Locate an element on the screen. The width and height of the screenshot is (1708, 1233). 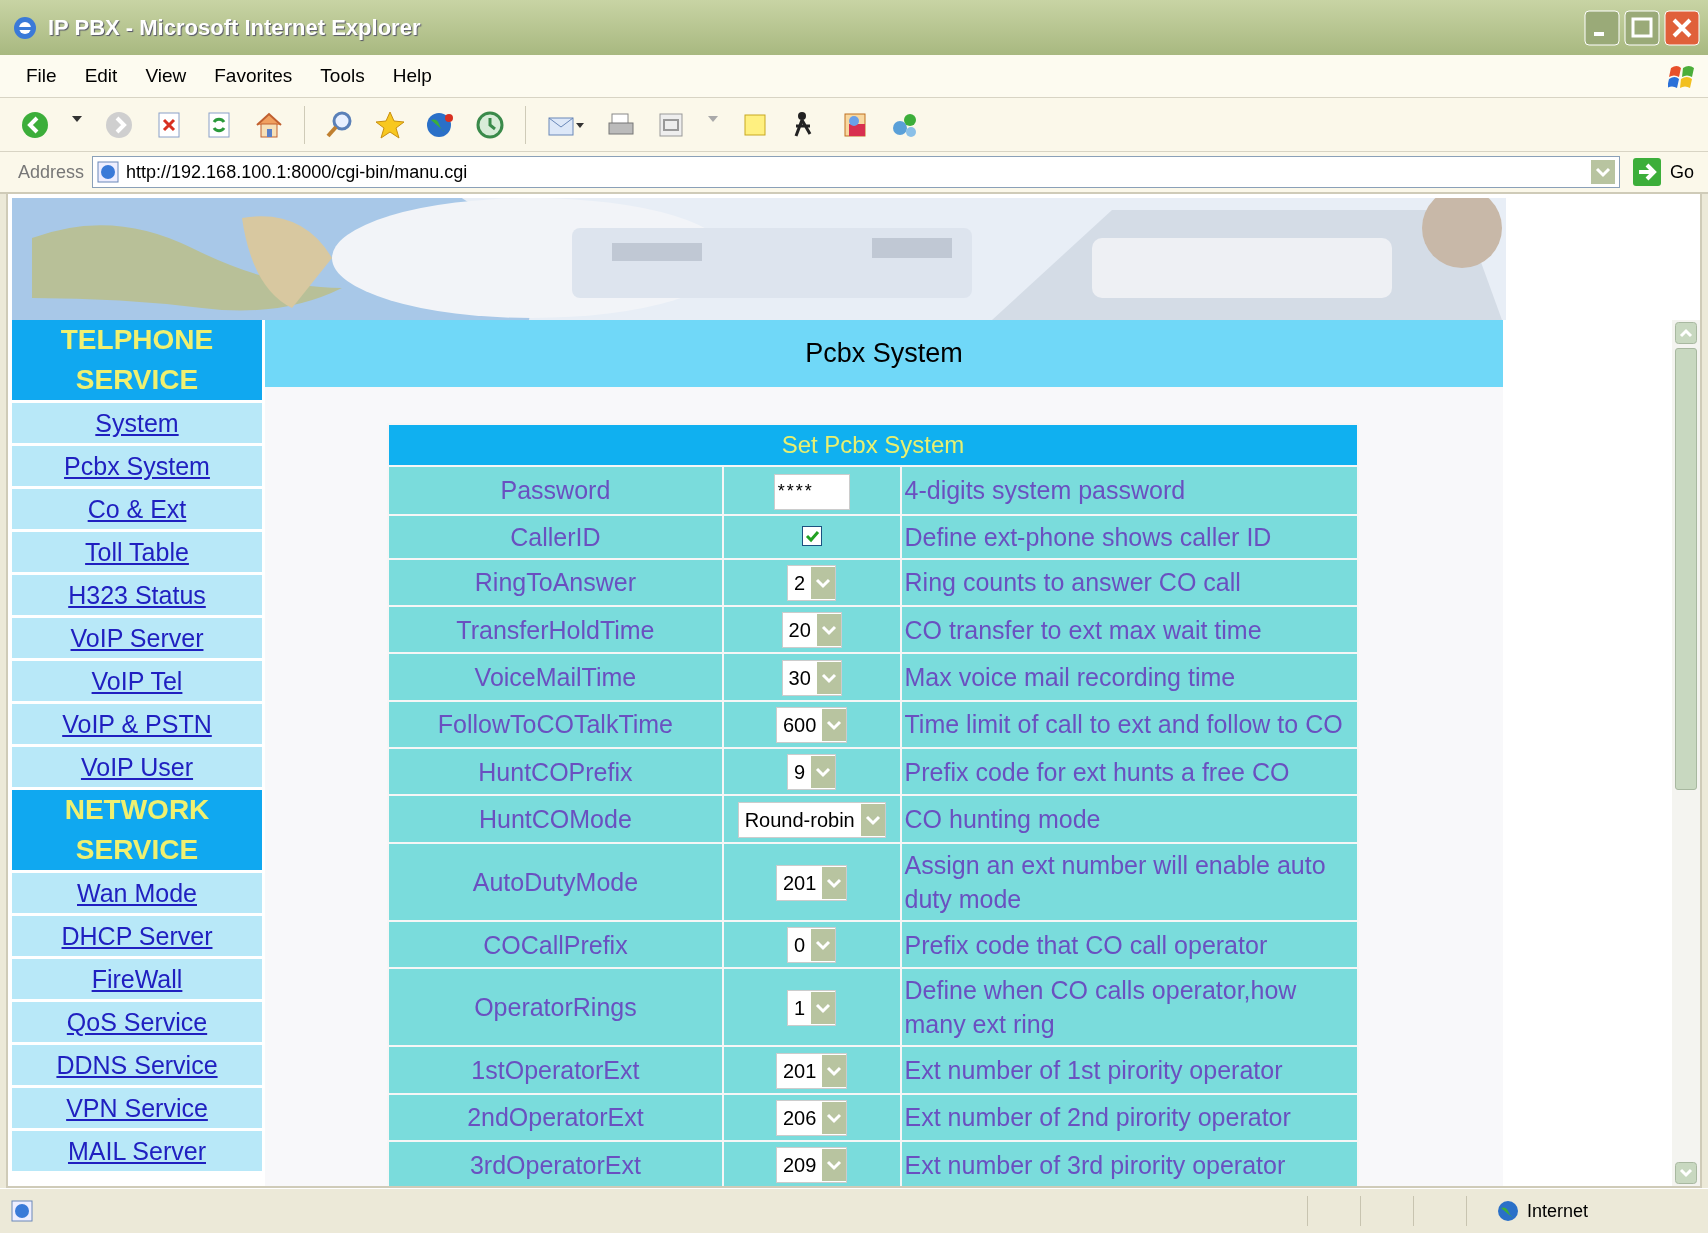
dropdown: 9 is located at coordinates (812, 772).